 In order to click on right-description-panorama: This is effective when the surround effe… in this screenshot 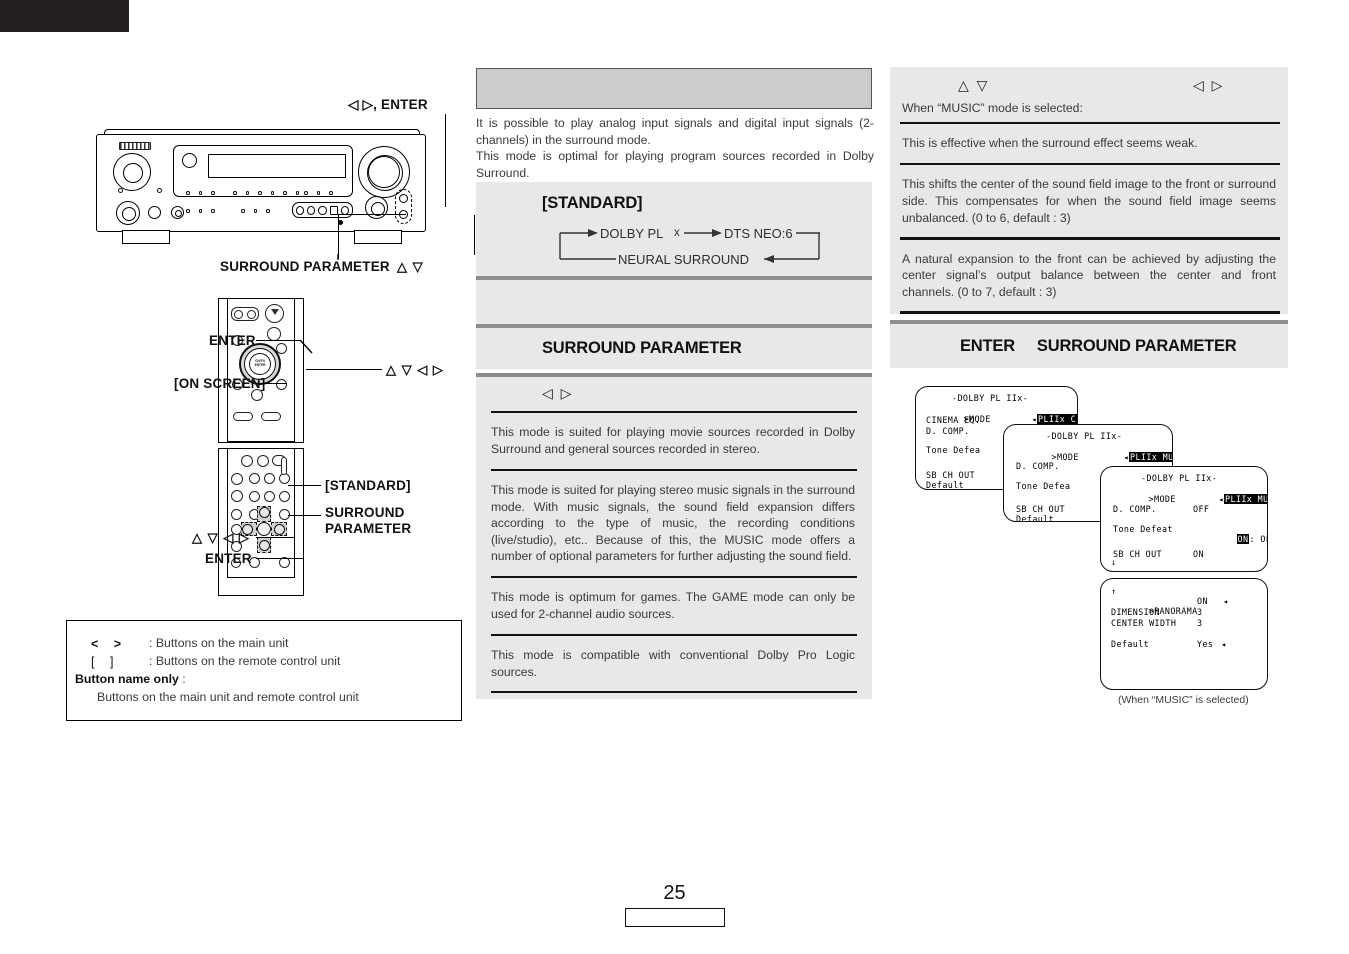, I will do `click(1050, 143)`.